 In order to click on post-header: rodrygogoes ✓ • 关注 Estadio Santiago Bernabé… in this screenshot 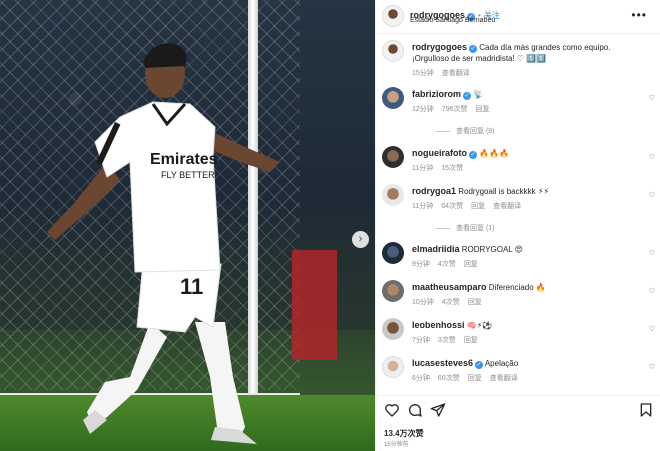, I will do `click(518, 17)`.